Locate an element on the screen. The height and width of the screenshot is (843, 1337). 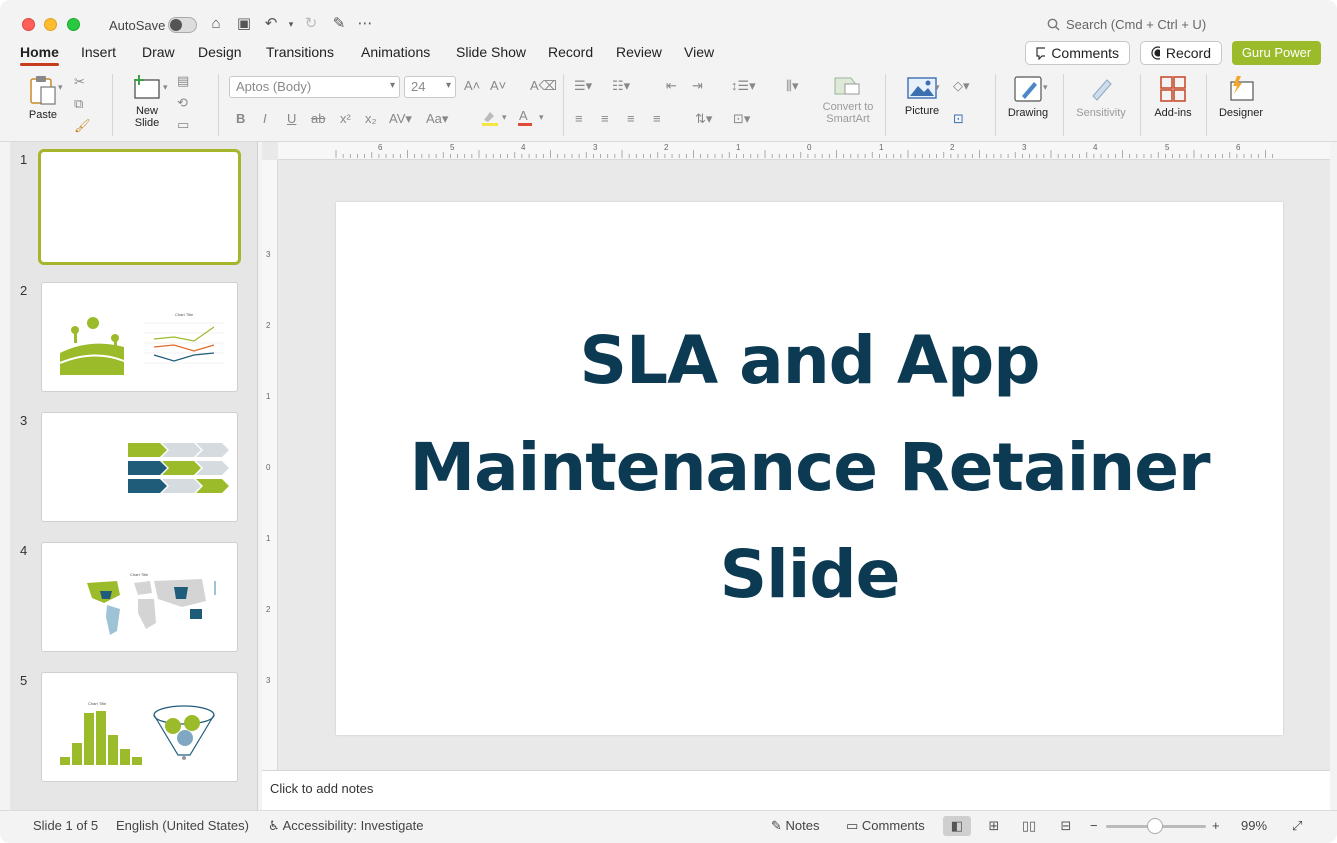
font-color-icon: A ▾ is located at coordinates (533, 119).